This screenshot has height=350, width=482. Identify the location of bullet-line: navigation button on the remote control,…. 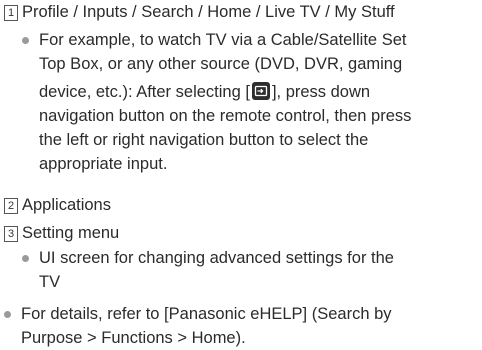
(225, 116).